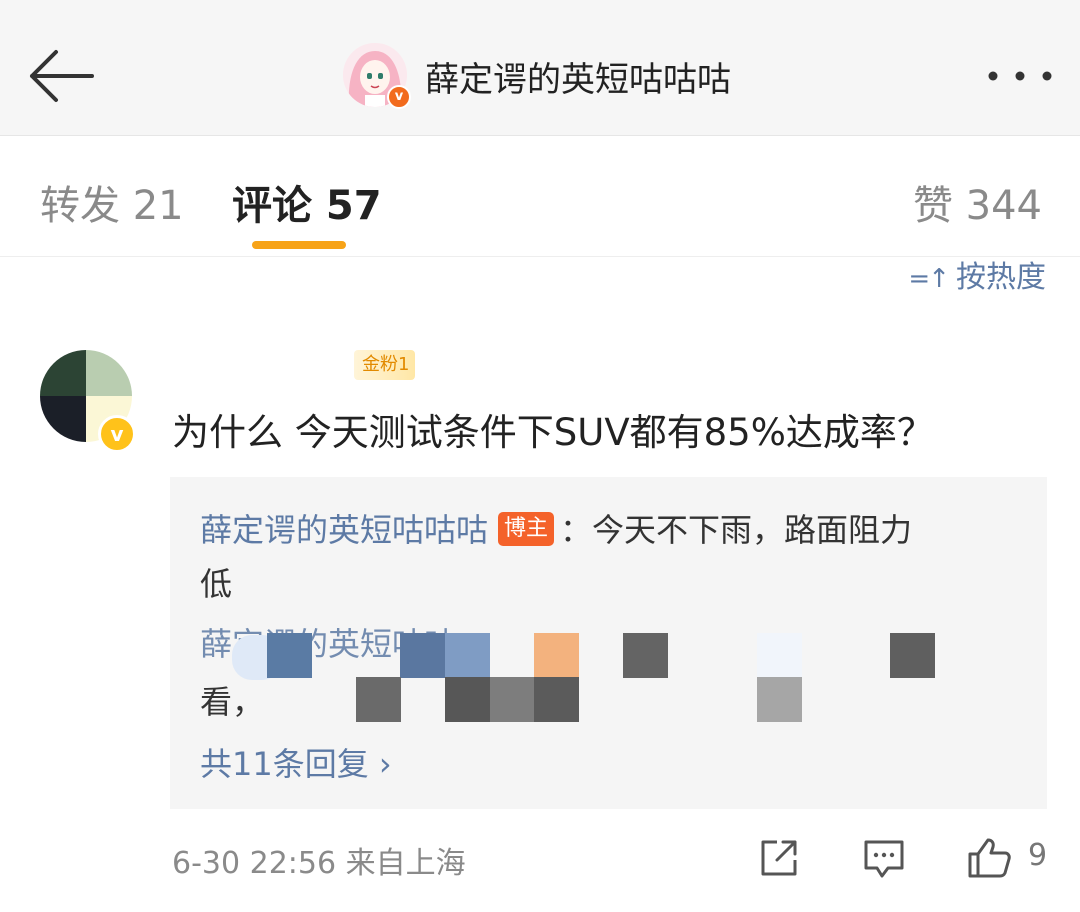  Describe the element at coordinates (612, 679) in the screenshot. I see `redacted-mosaic` at that location.